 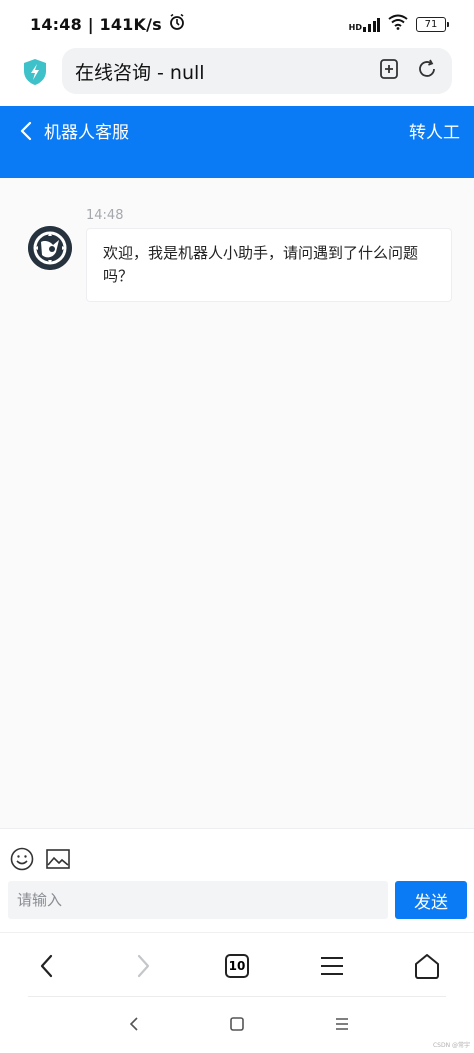 I want to click on status-bar: 14:48 | 141K/s HD 71, so click(x=237, y=24).